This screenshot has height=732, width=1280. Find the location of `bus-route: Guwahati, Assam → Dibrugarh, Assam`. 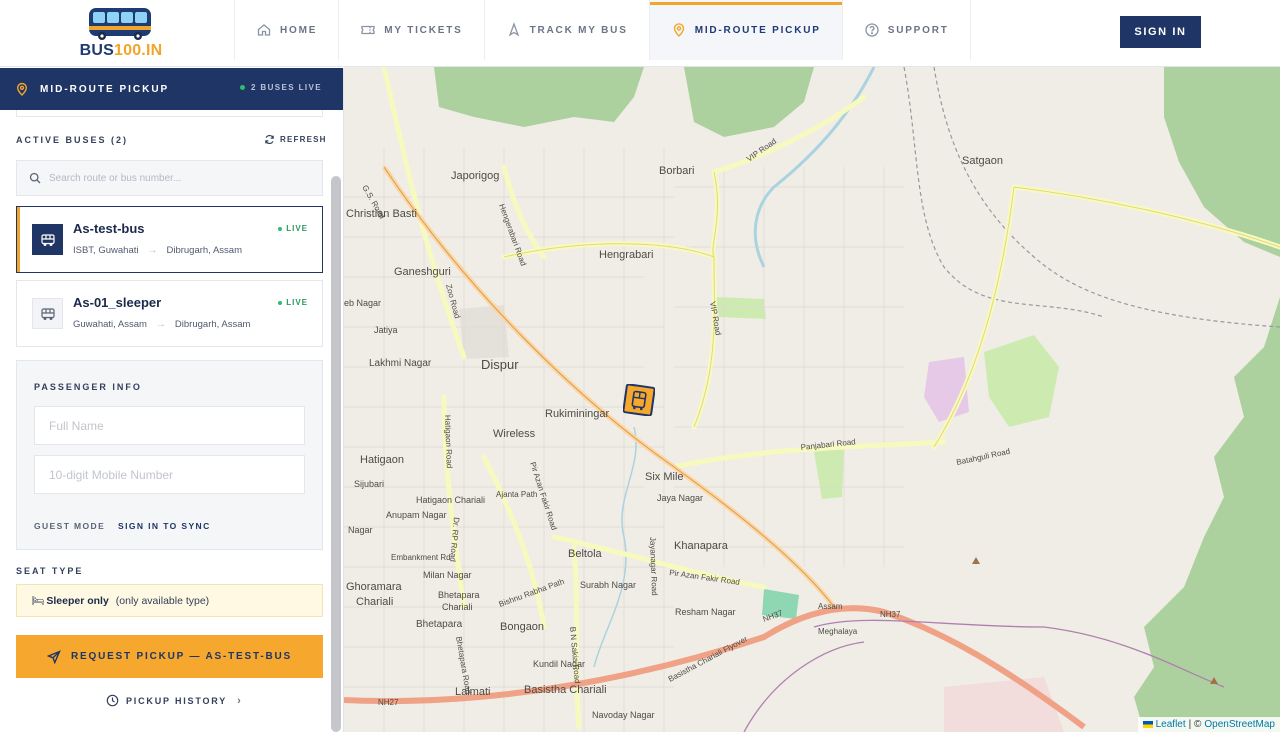

bus-route: Guwahati, Assam → Dibrugarh, Assam is located at coordinates (161, 324).